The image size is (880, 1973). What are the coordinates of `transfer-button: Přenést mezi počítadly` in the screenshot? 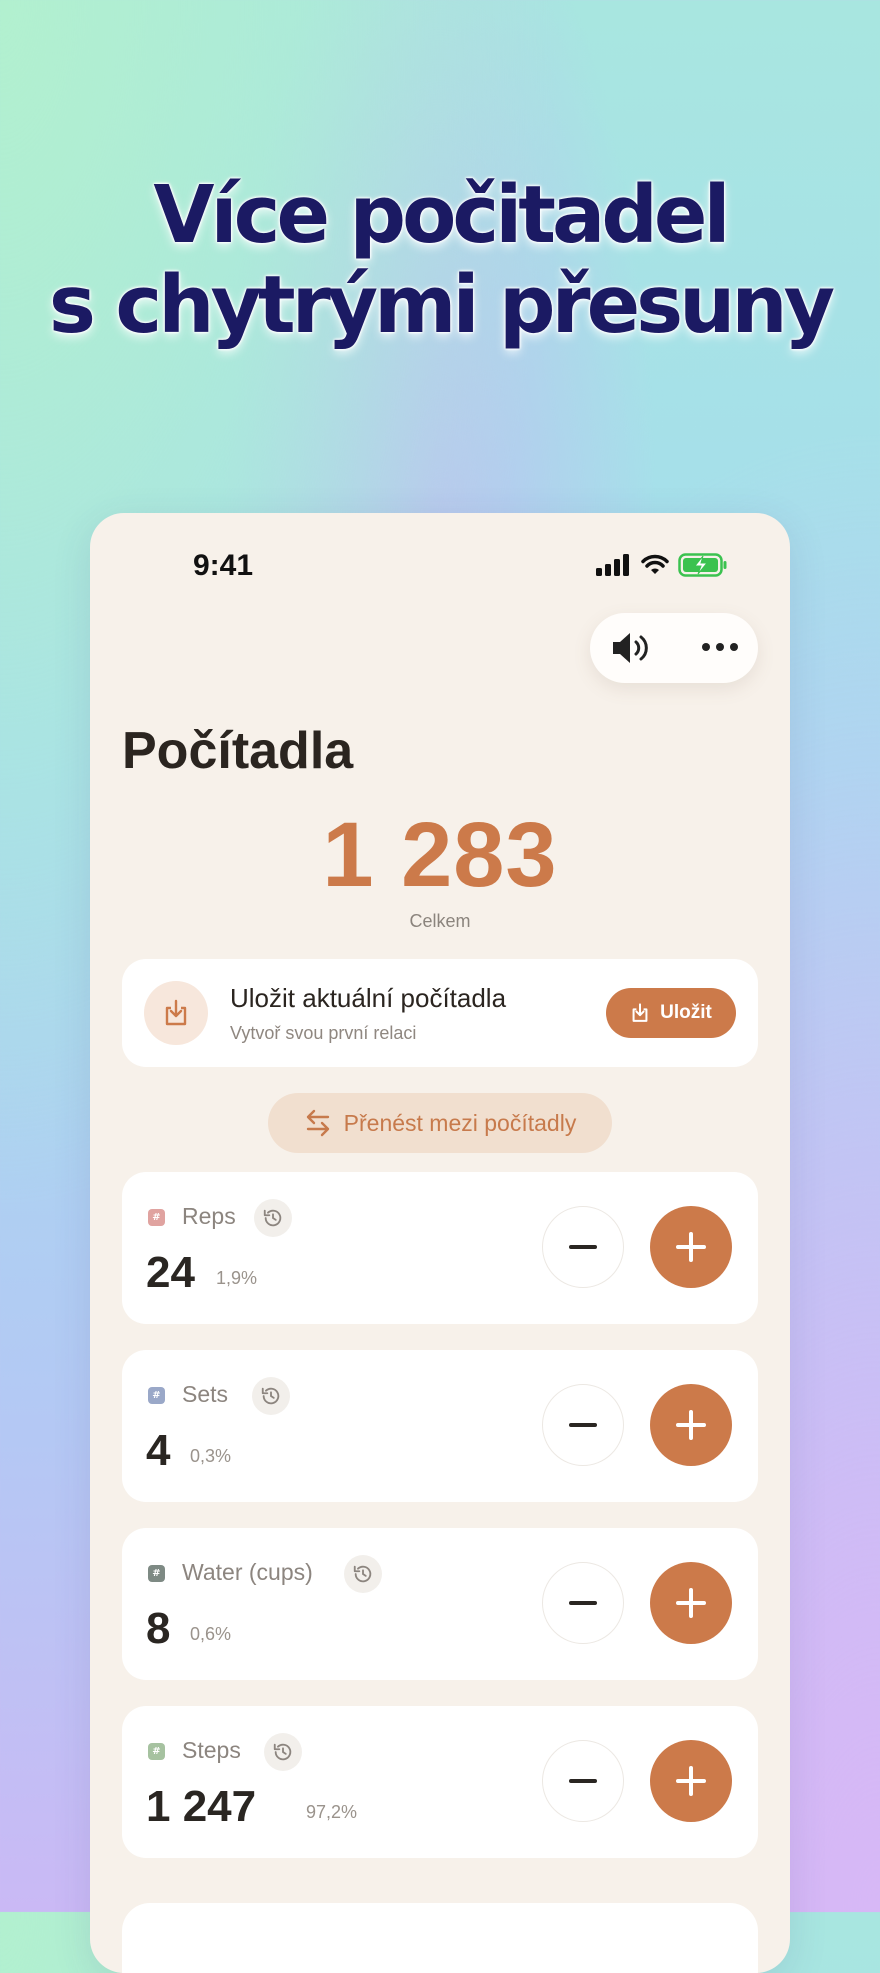 It's located at (440, 1123).